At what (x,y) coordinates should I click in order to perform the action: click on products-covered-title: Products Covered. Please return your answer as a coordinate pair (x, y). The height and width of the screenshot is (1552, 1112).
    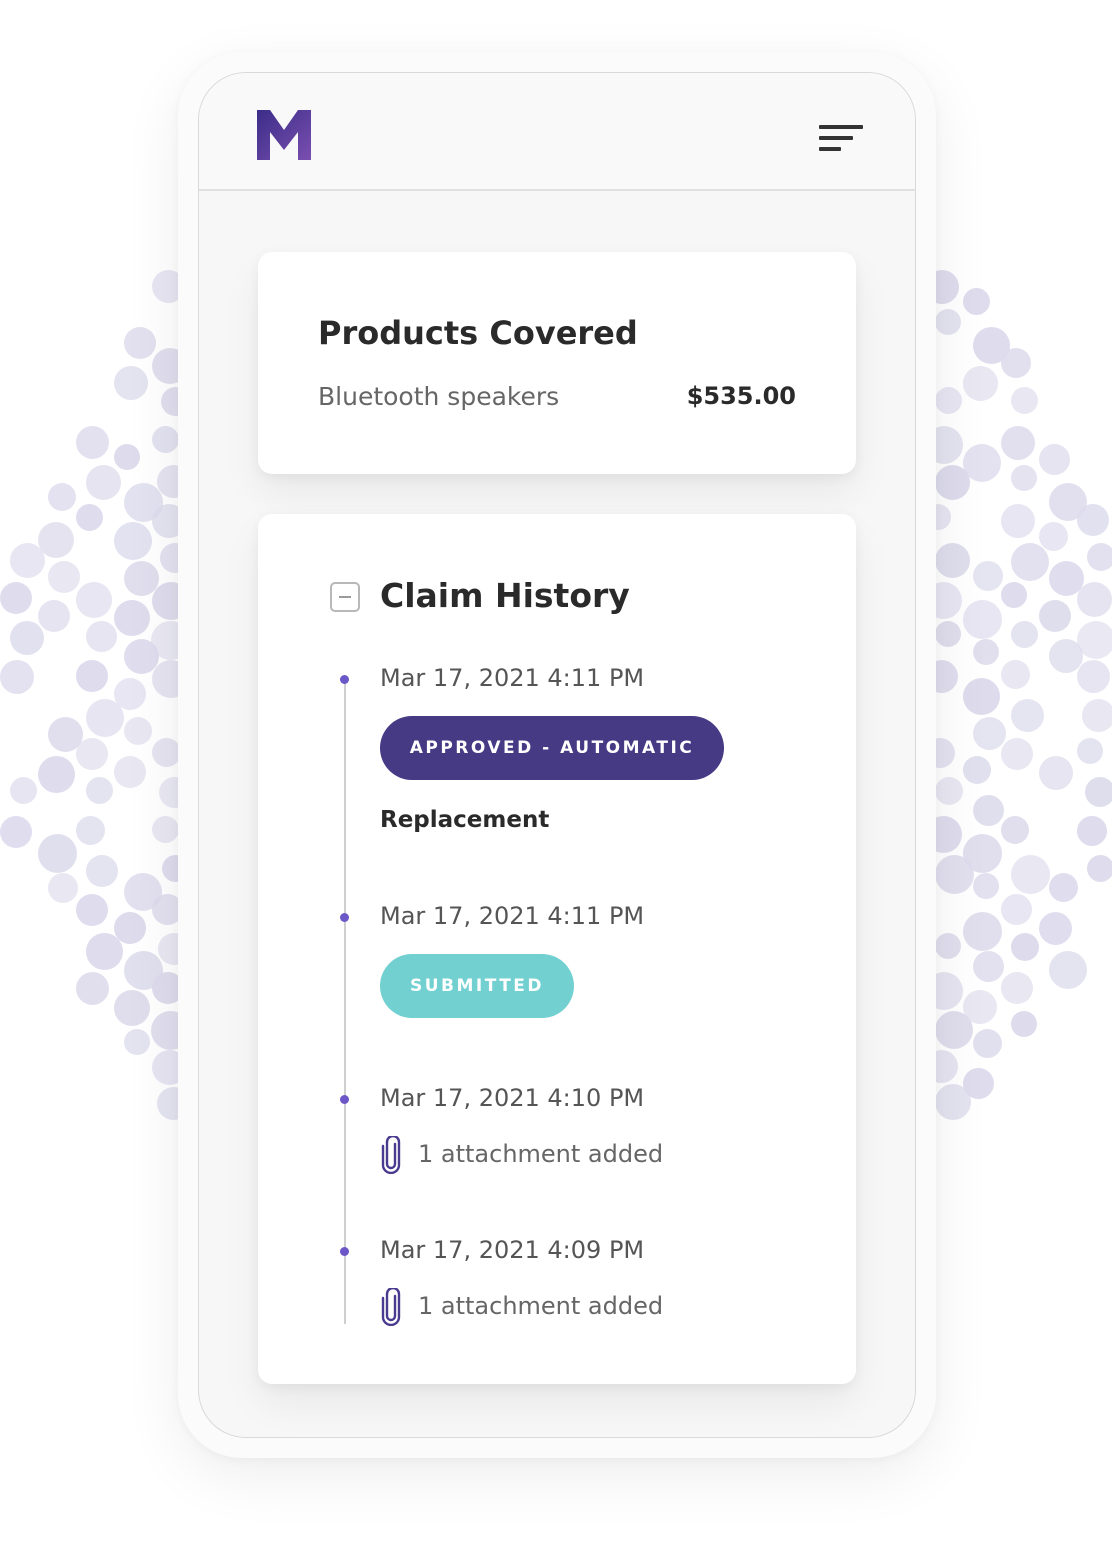
    Looking at the image, I should click on (478, 333).